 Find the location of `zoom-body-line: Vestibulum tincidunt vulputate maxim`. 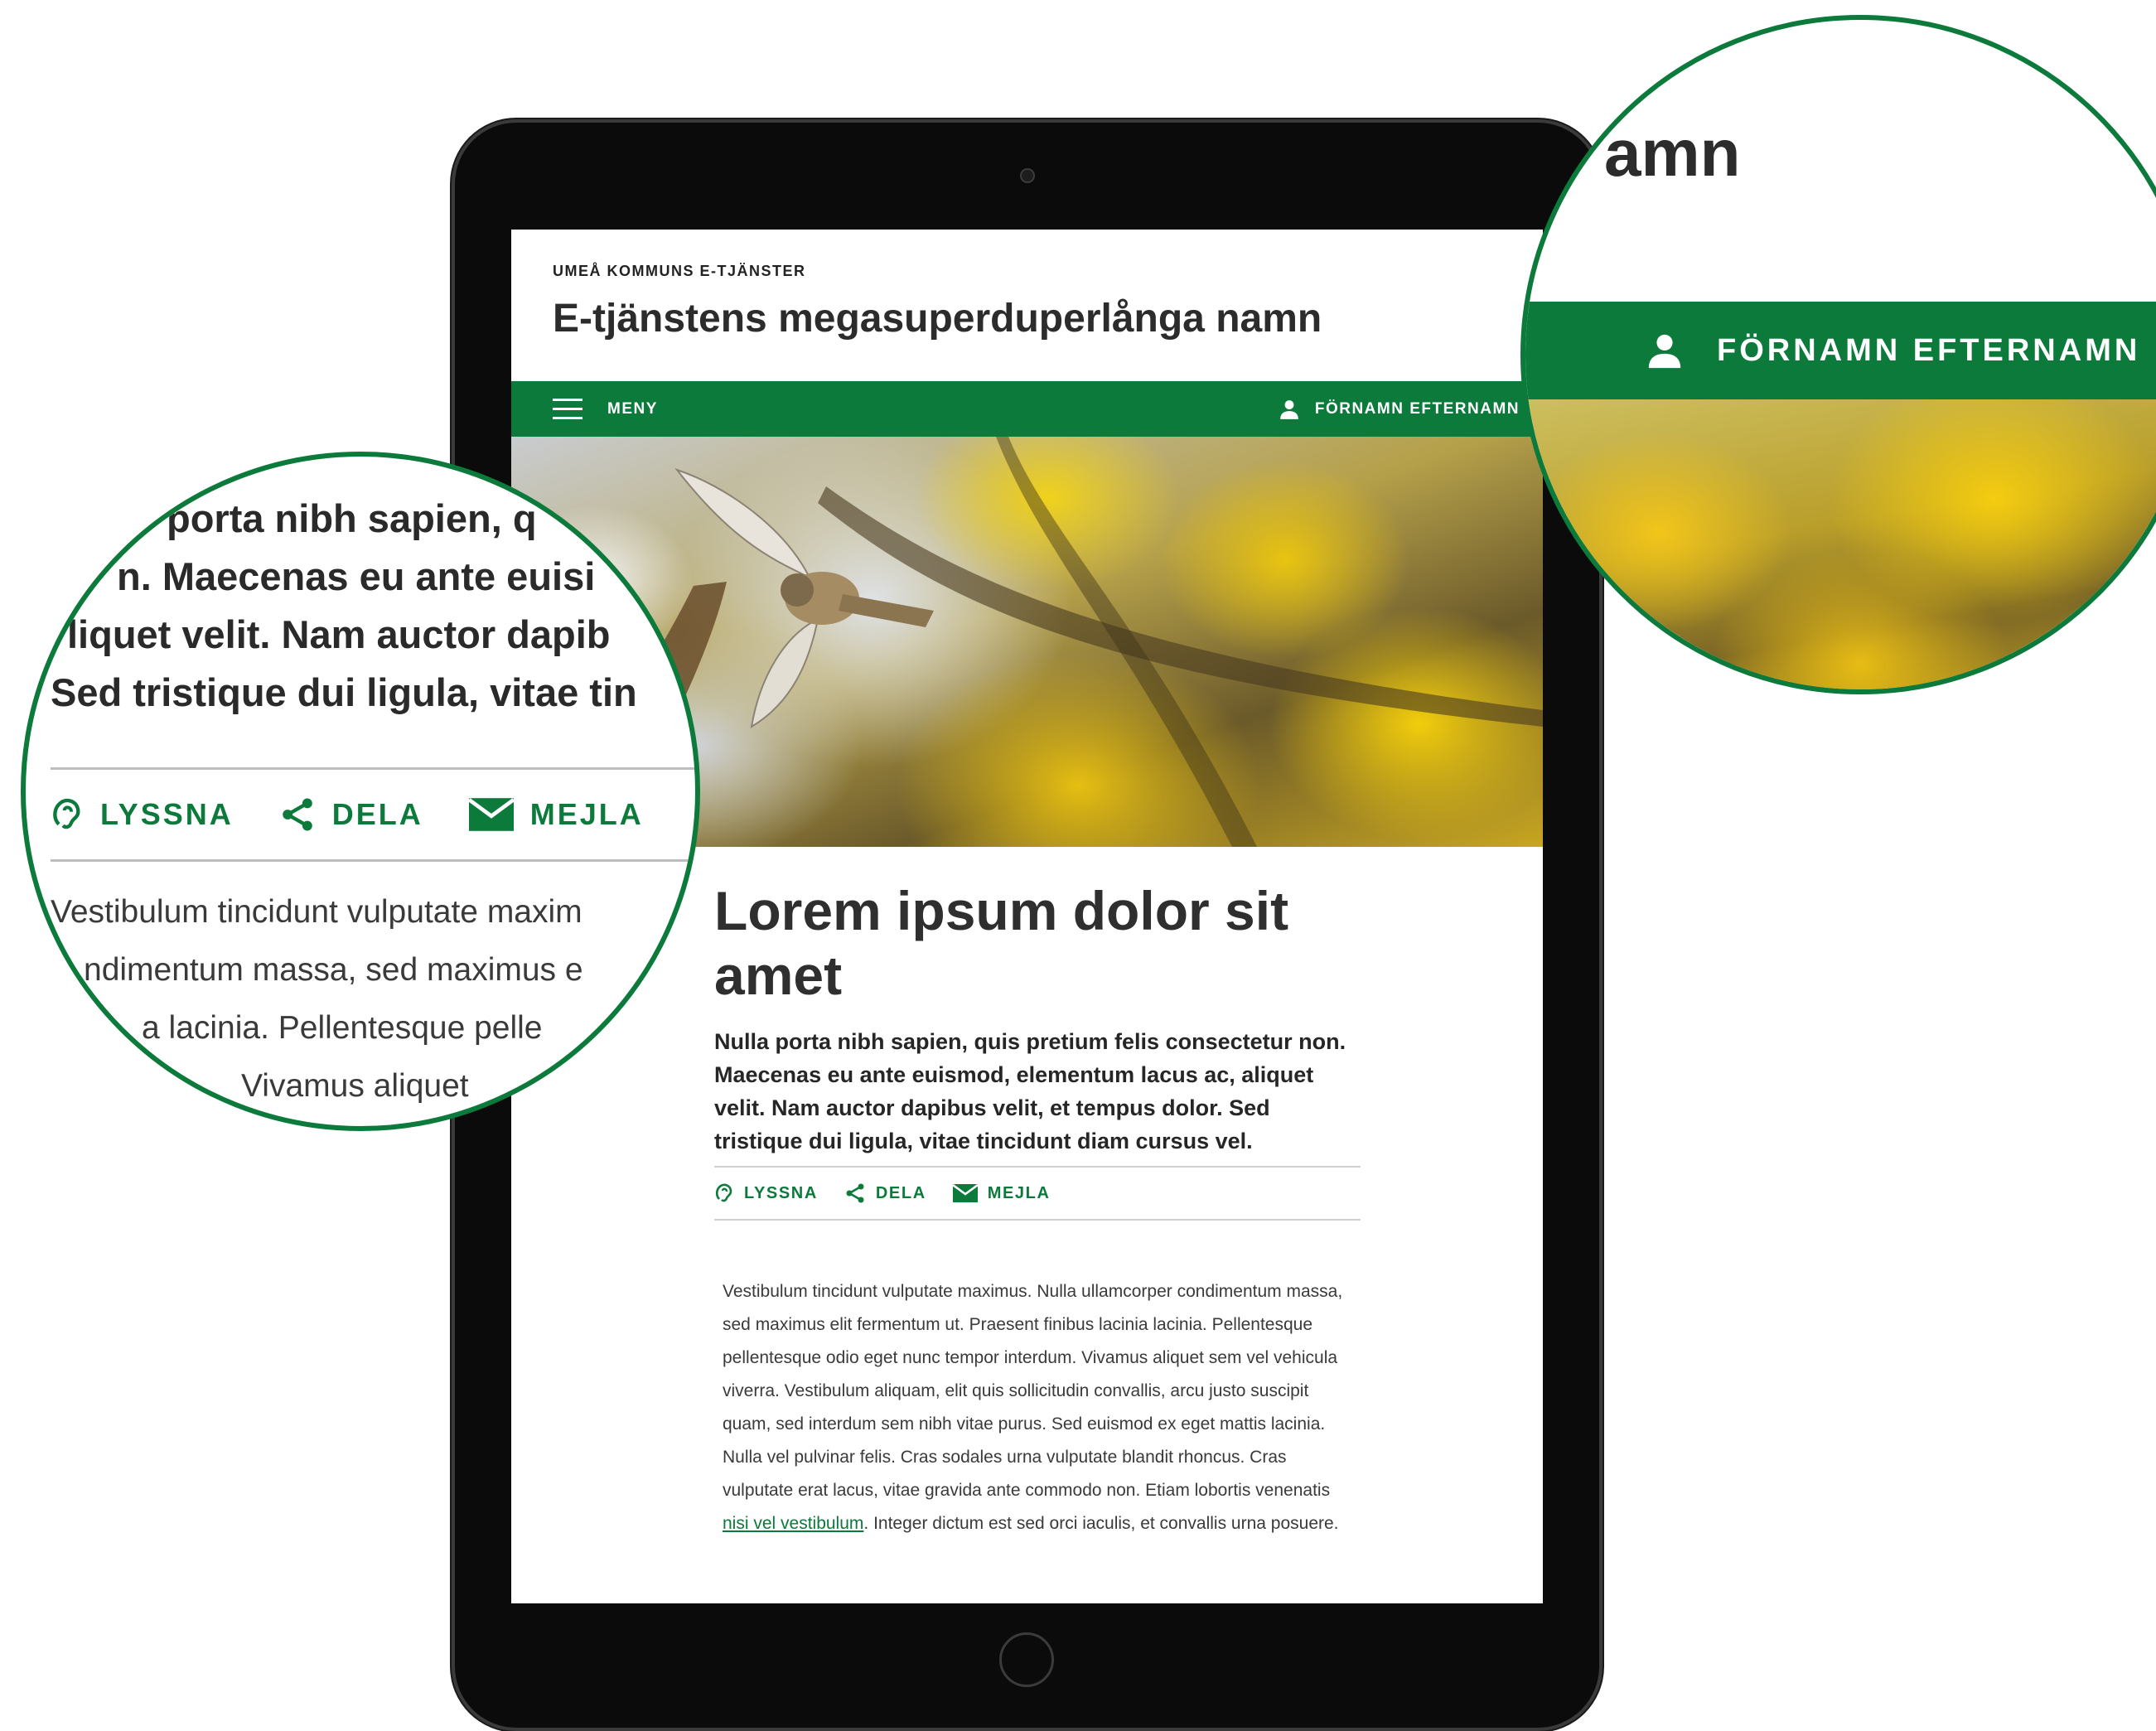

zoom-body-line: Vestibulum tincidunt vulputate maxim is located at coordinates (317, 912).